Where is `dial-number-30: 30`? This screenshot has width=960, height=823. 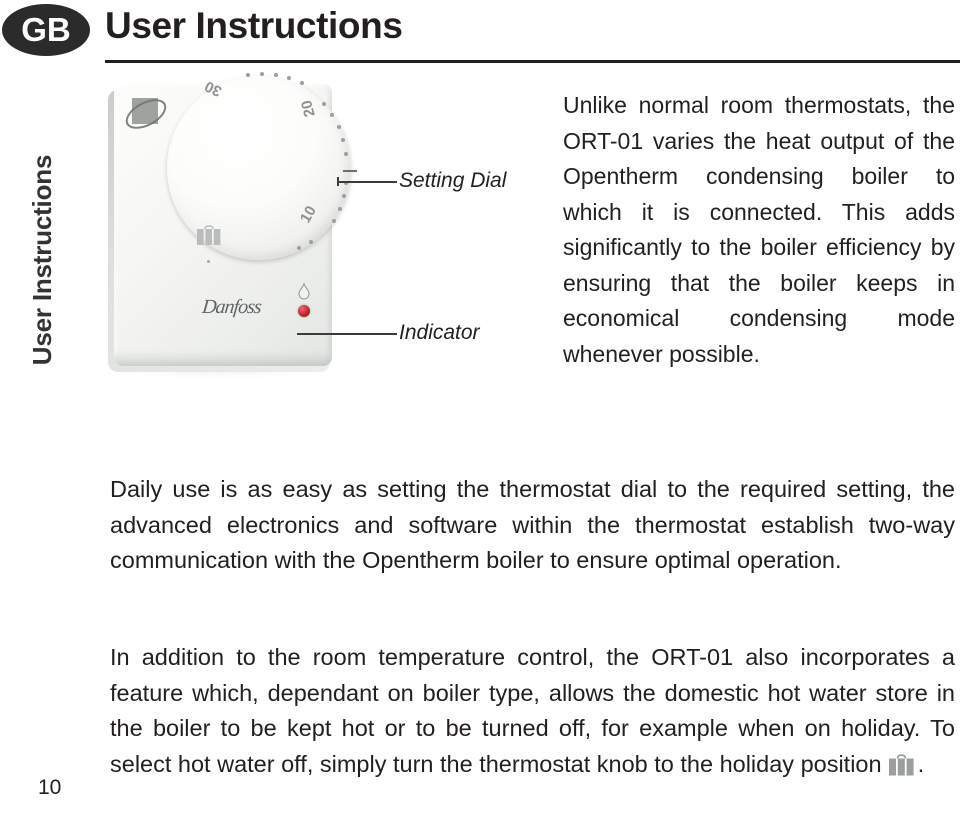
dial-number-30: 30 is located at coordinates (213, 88).